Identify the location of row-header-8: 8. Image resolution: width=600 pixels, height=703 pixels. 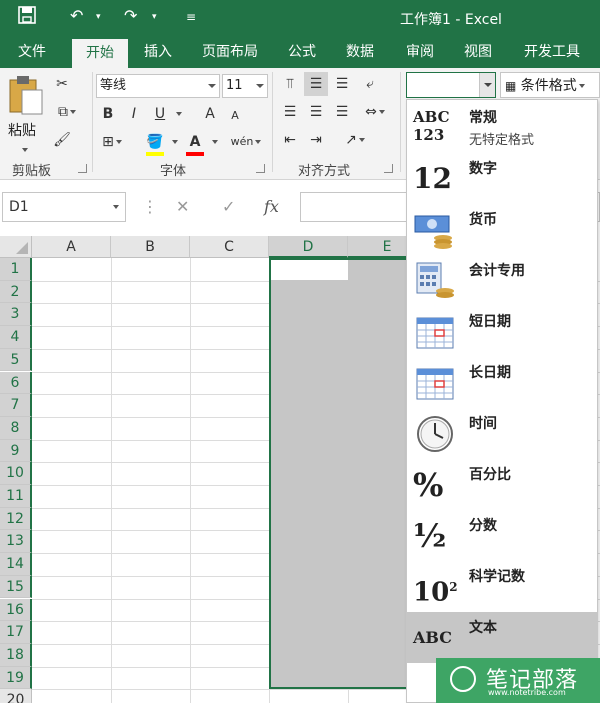
(16, 428).